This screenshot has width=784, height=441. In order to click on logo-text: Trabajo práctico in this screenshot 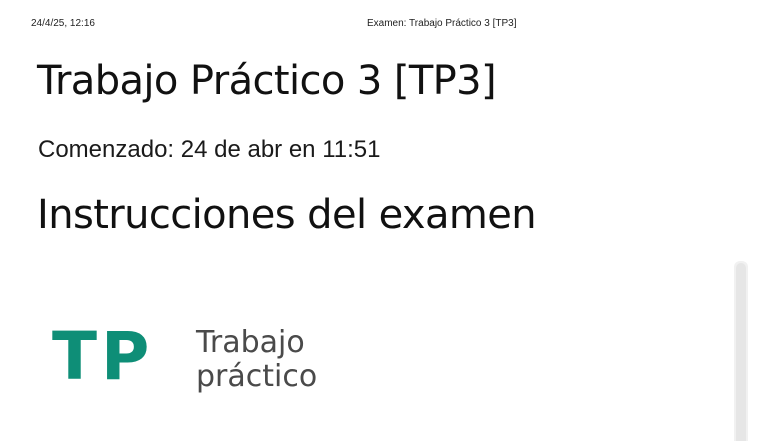, I will do `click(256, 360)`.